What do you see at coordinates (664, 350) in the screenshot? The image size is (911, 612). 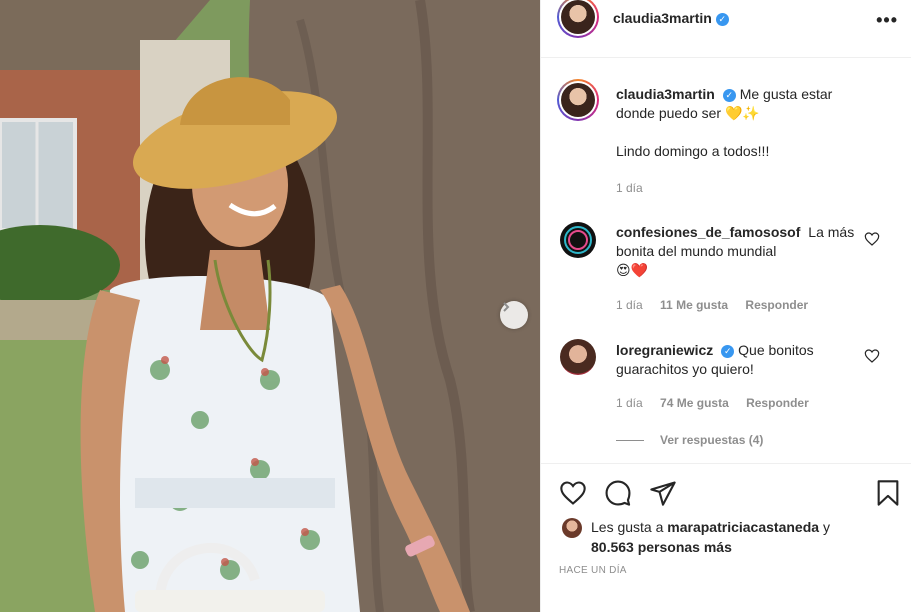 I see `comment-username: loregraniewicz` at bounding box center [664, 350].